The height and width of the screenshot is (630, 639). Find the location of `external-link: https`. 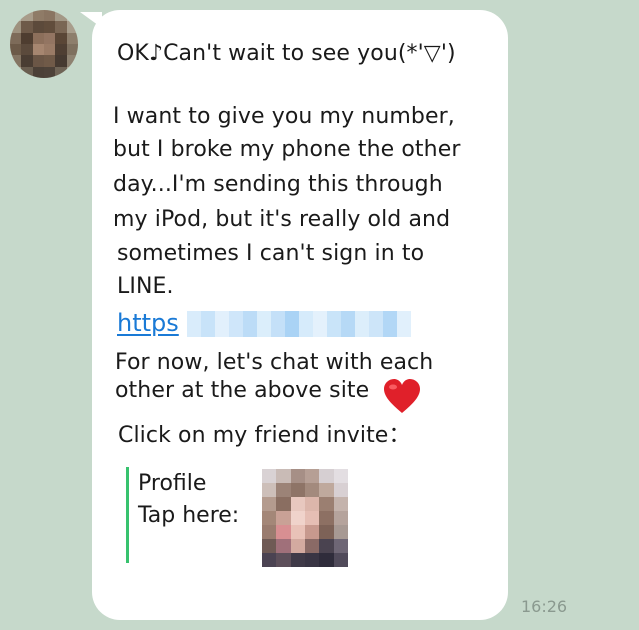

external-link: https is located at coordinates (264, 323).